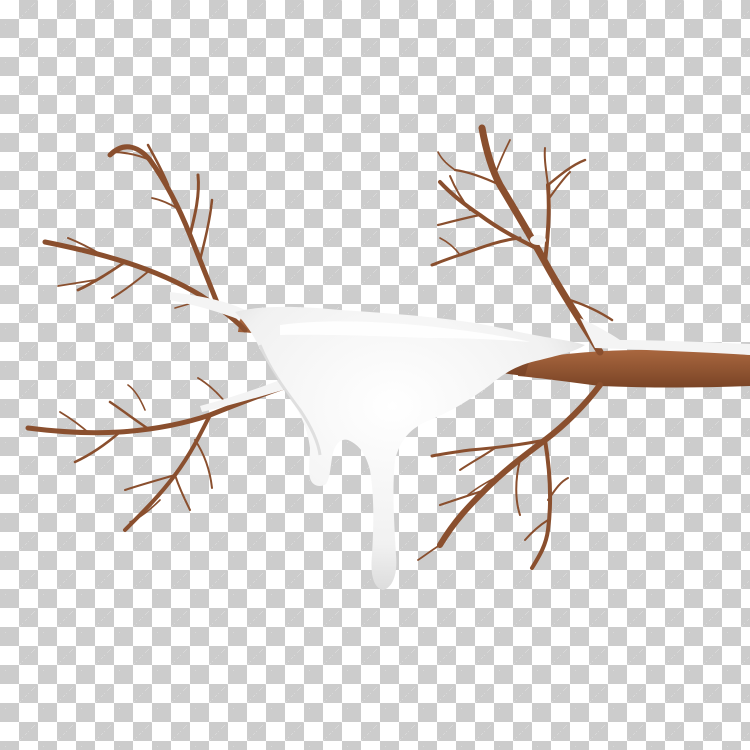 The width and height of the screenshot is (750, 750). Describe the element at coordinates (522, 240) in the screenshot. I see `upper-right-twigs` at that location.